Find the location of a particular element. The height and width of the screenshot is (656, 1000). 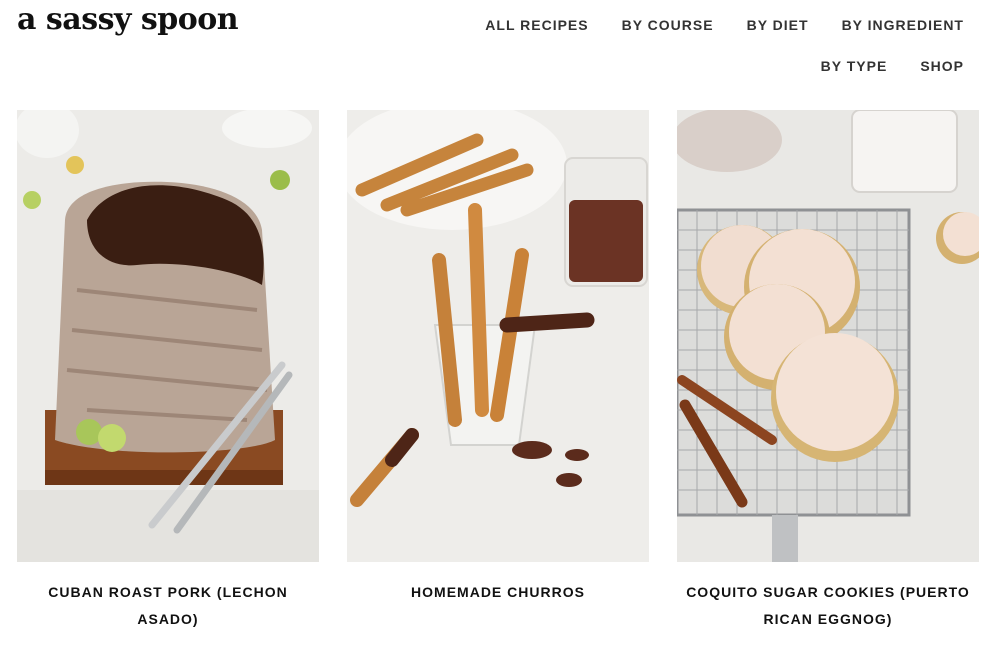

nav-by-course: BY COURSE is located at coordinates (668, 25).